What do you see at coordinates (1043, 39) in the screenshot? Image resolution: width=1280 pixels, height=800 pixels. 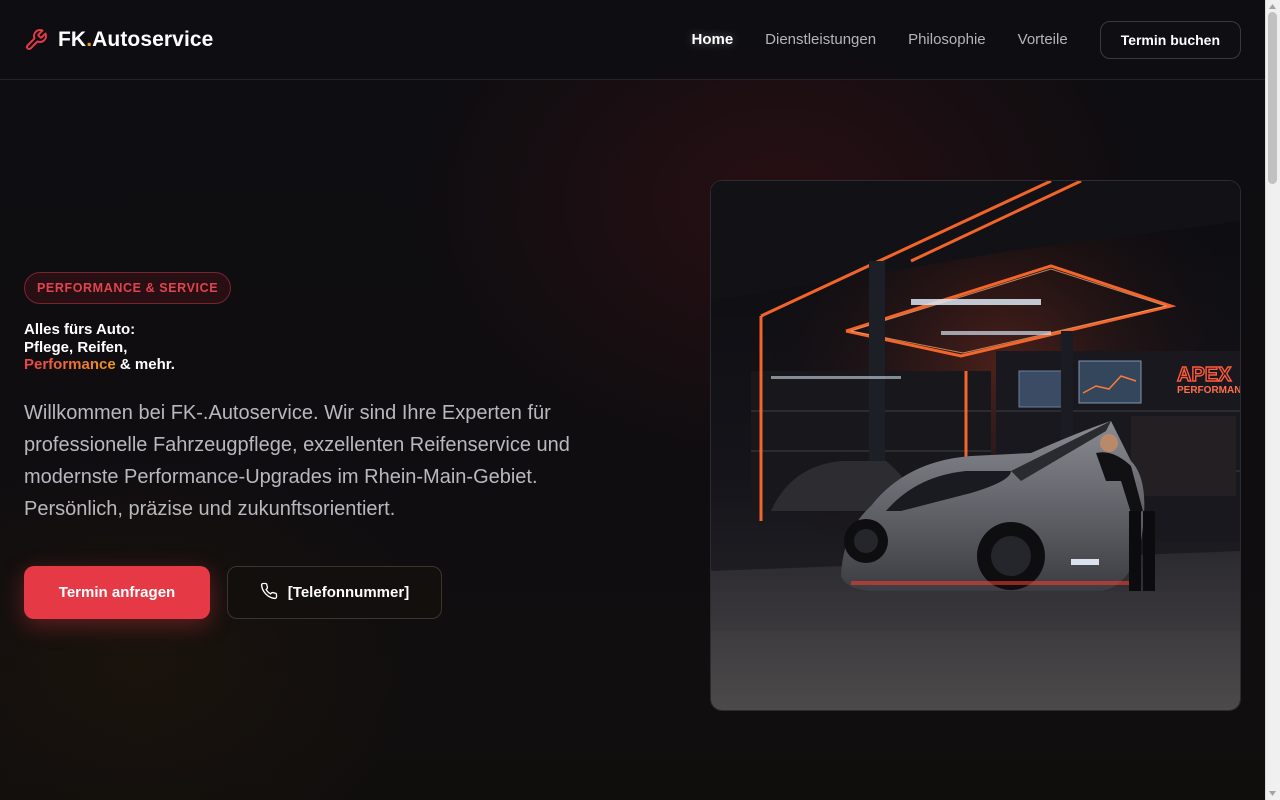 I see `nav-vorteile: Vorteile` at bounding box center [1043, 39].